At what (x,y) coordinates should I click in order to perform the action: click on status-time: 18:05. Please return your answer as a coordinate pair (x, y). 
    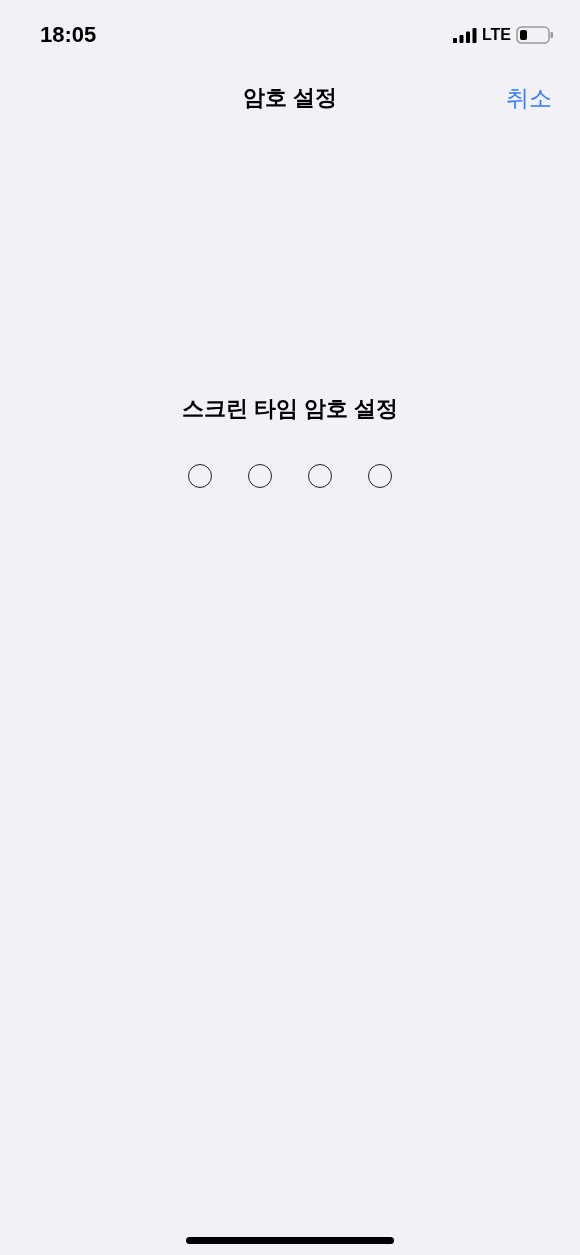
    Looking at the image, I should click on (68, 35).